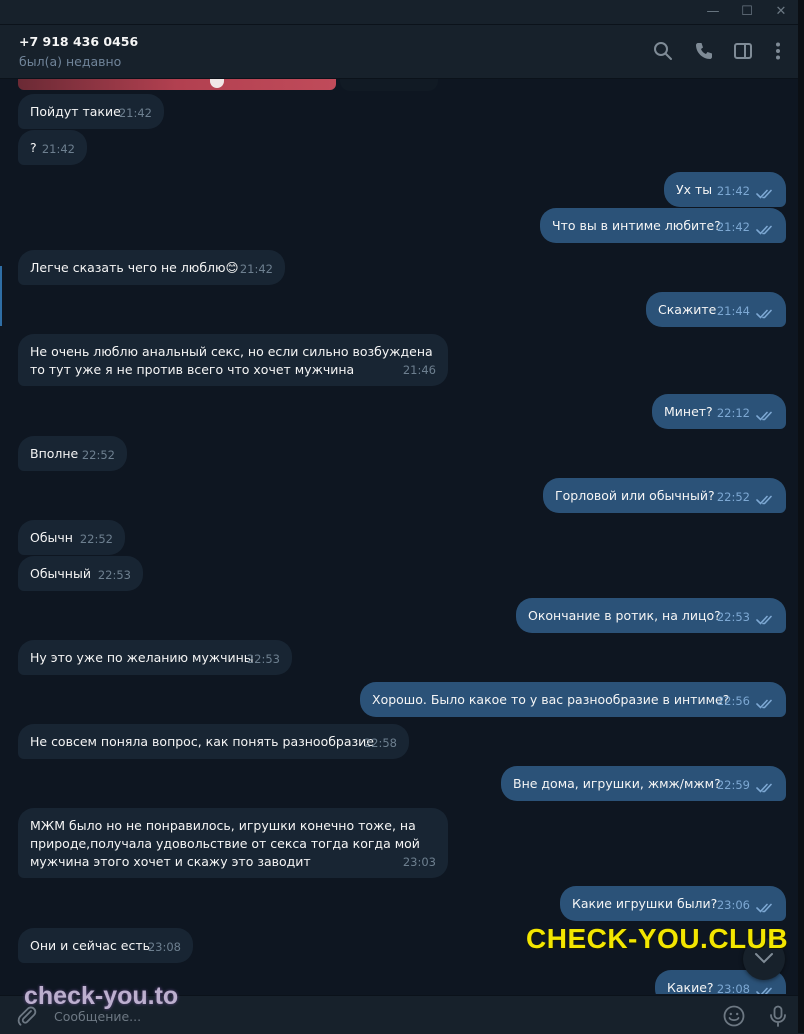 Image resolution: width=804 pixels, height=1034 pixels. I want to click on message-bubble-outgoing: Минет? 22:12, so click(719, 411).